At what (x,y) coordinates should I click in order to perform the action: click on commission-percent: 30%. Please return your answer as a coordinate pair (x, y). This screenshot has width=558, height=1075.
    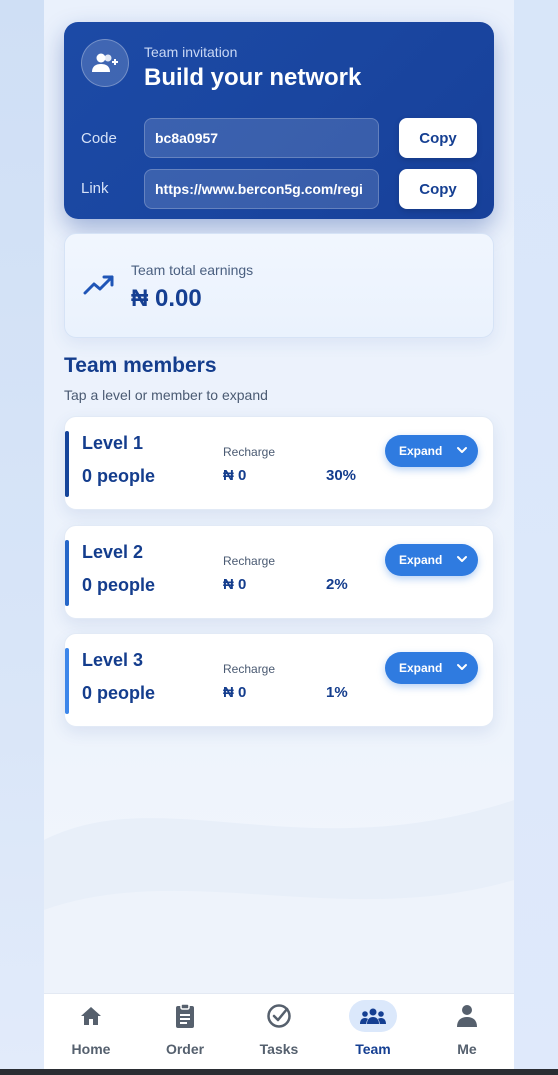
    Looking at the image, I should click on (341, 475).